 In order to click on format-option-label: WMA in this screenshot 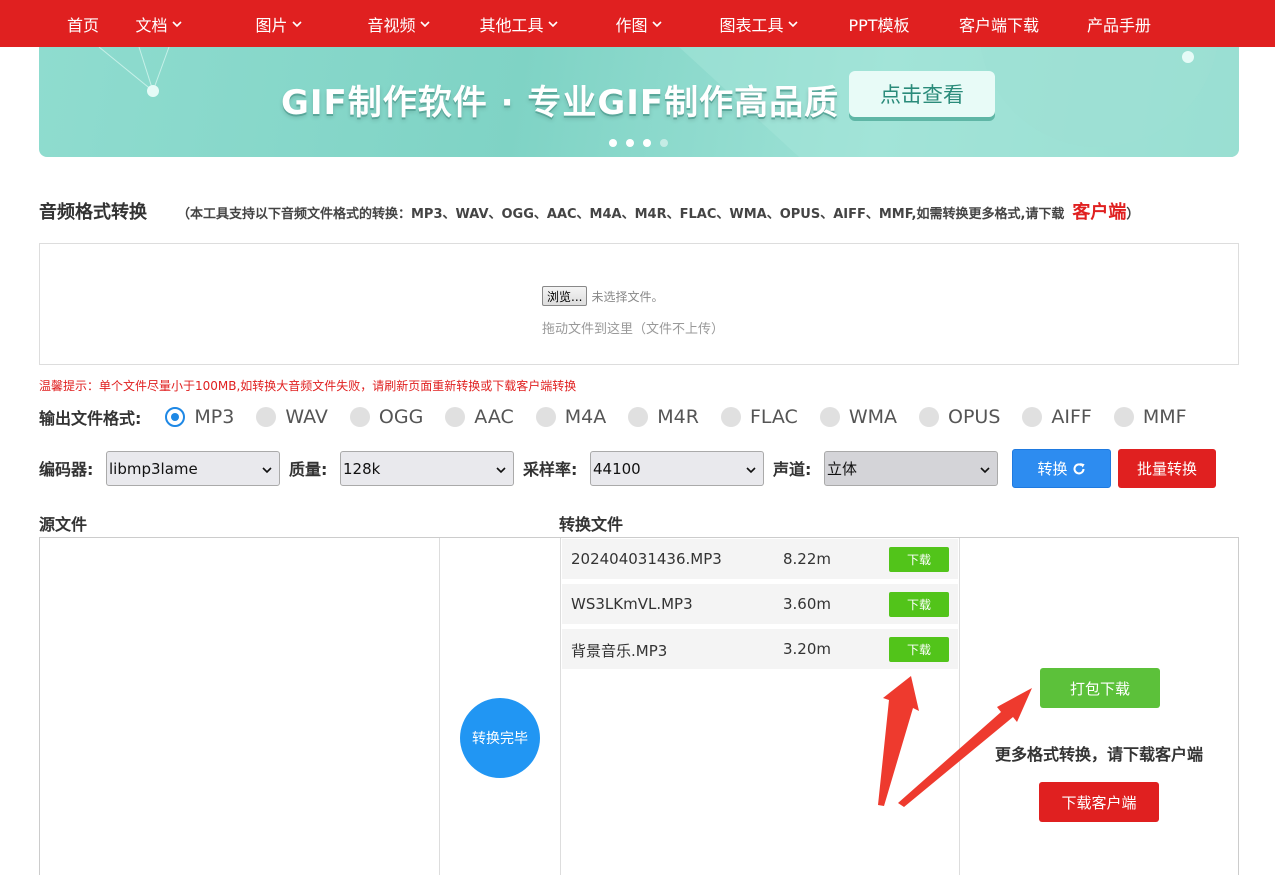, I will do `click(873, 417)`.